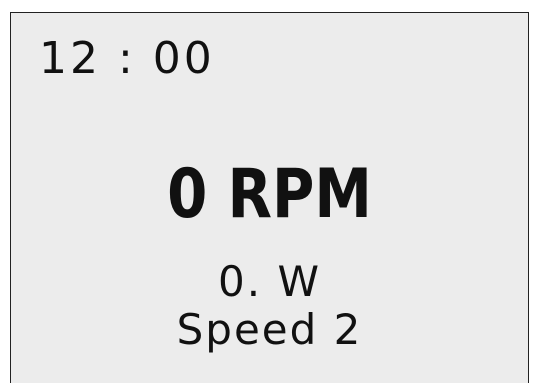 The image size is (533, 383). What do you see at coordinates (269, 281) in the screenshot?
I see `power-readout: 0. W` at bounding box center [269, 281].